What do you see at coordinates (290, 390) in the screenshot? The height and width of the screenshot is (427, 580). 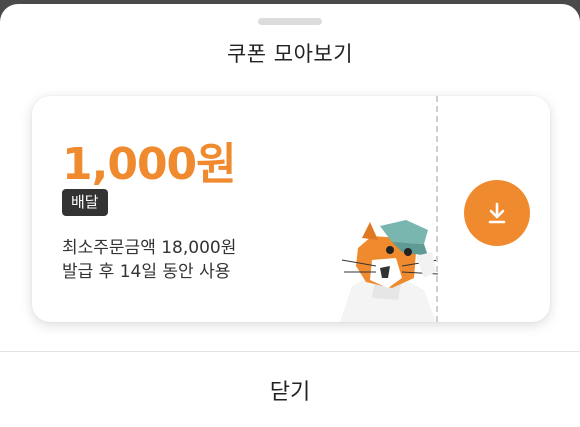 I see `close-button: 닫기` at bounding box center [290, 390].